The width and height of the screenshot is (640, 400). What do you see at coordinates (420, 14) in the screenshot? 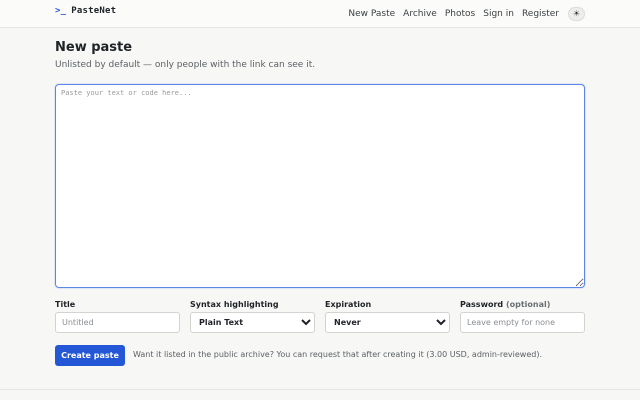
I see `nav-archive: Archive` at bounding box center [420, 14].